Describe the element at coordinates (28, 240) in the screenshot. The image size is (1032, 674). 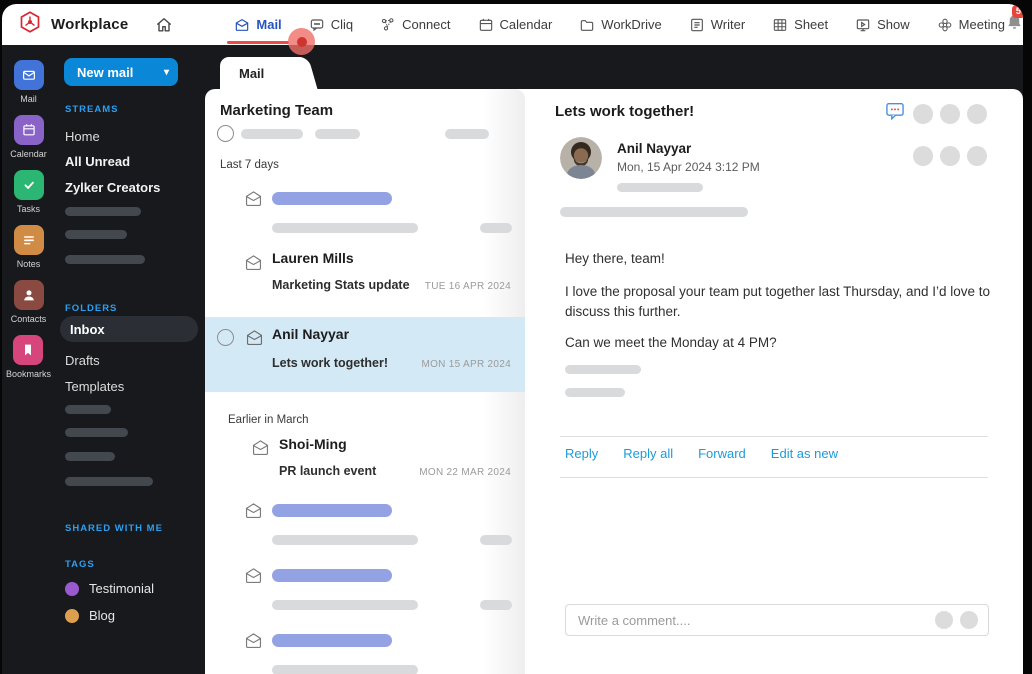
I see `notes-app-icon` at that location.